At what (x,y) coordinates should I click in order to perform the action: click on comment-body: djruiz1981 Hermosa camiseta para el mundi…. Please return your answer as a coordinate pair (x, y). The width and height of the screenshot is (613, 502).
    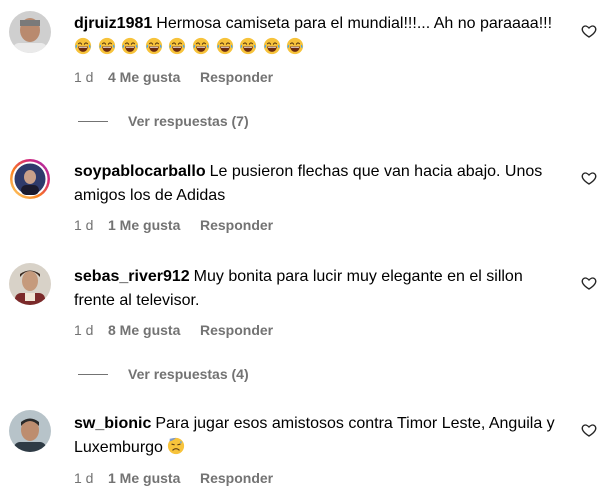
    Looking at the image, I should click on (319, 36).